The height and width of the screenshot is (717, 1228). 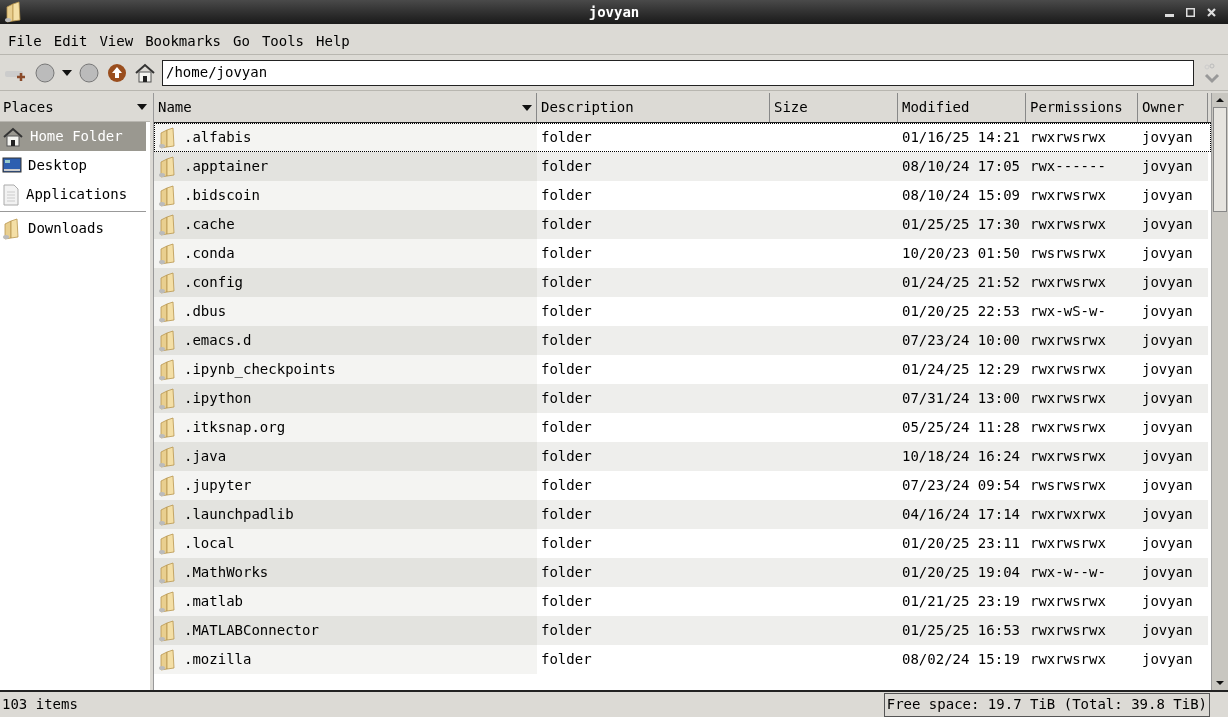 I want to click on file-row: .cache folder 01/25/25 17:30 rwxrwsrwx jovyan, so click(x=682, y=224).